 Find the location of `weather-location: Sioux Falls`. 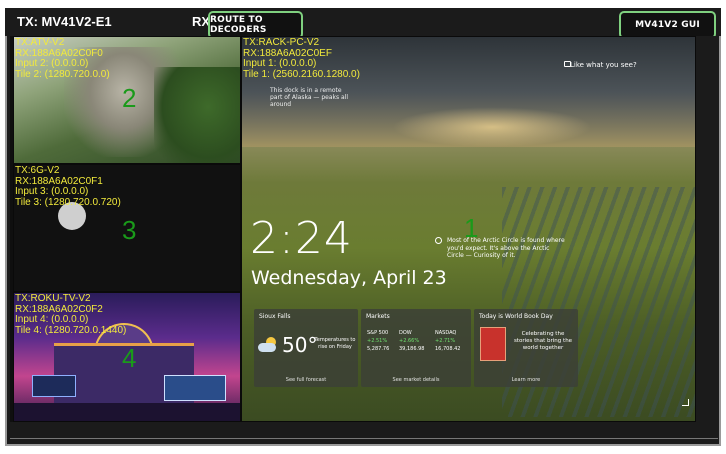

weather-location: Sioux Falls is located at coordinates (275, 316).